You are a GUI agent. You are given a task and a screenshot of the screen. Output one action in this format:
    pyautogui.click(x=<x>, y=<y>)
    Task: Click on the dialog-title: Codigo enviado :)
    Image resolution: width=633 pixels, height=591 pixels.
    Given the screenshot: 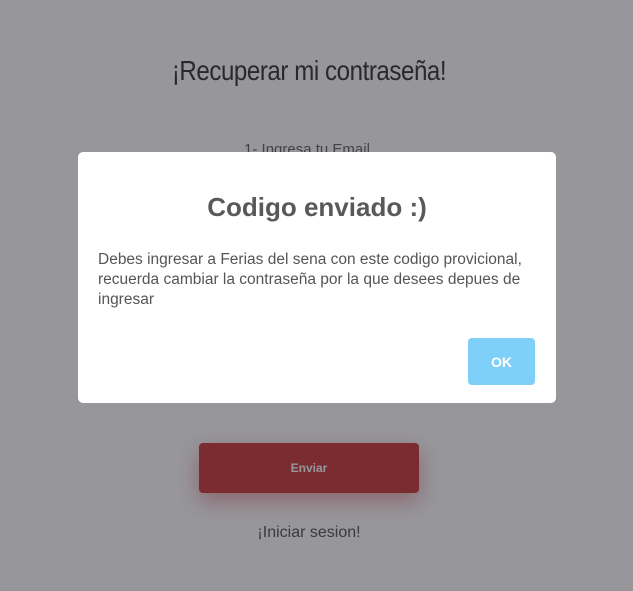 What is the action you would take?
    pyautogui.click(x=317, y=207)
    